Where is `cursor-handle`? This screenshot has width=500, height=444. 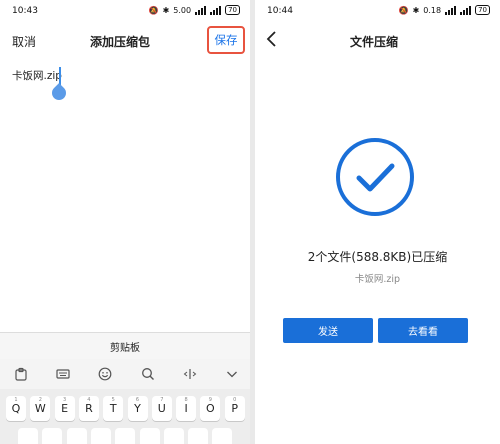
cursor-handle is located at coordinates (59, 93).